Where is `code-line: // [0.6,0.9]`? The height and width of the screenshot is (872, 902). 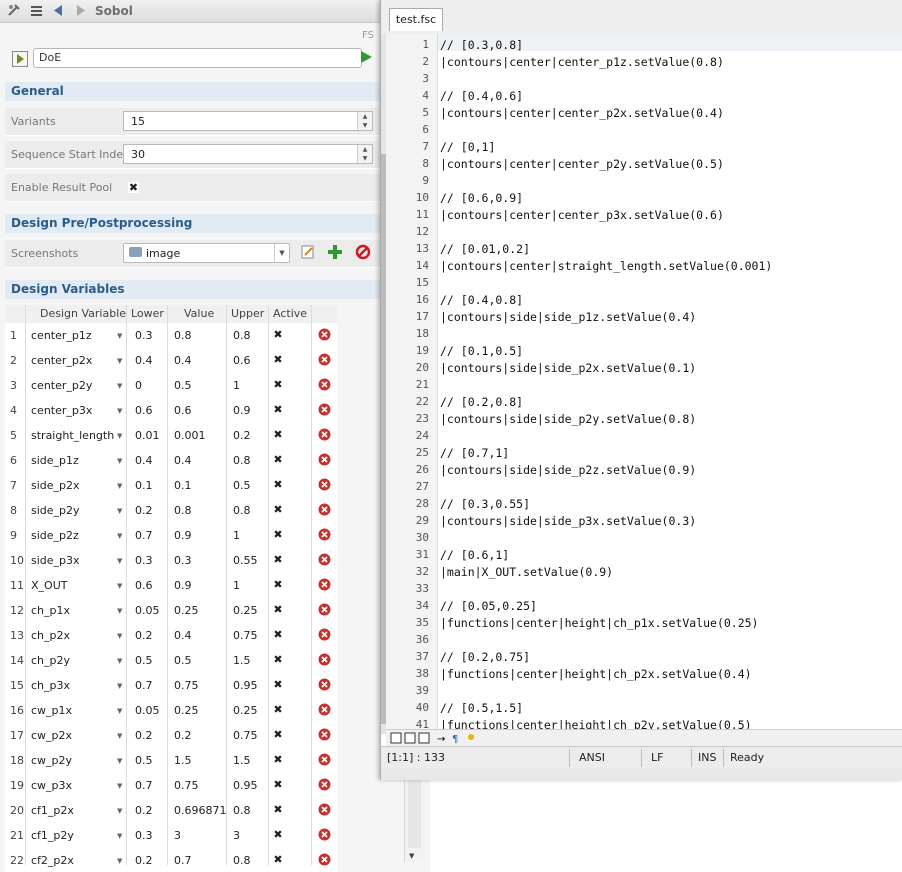
code-line: // [0.6,0.9] is located at coordinates (481, 198).